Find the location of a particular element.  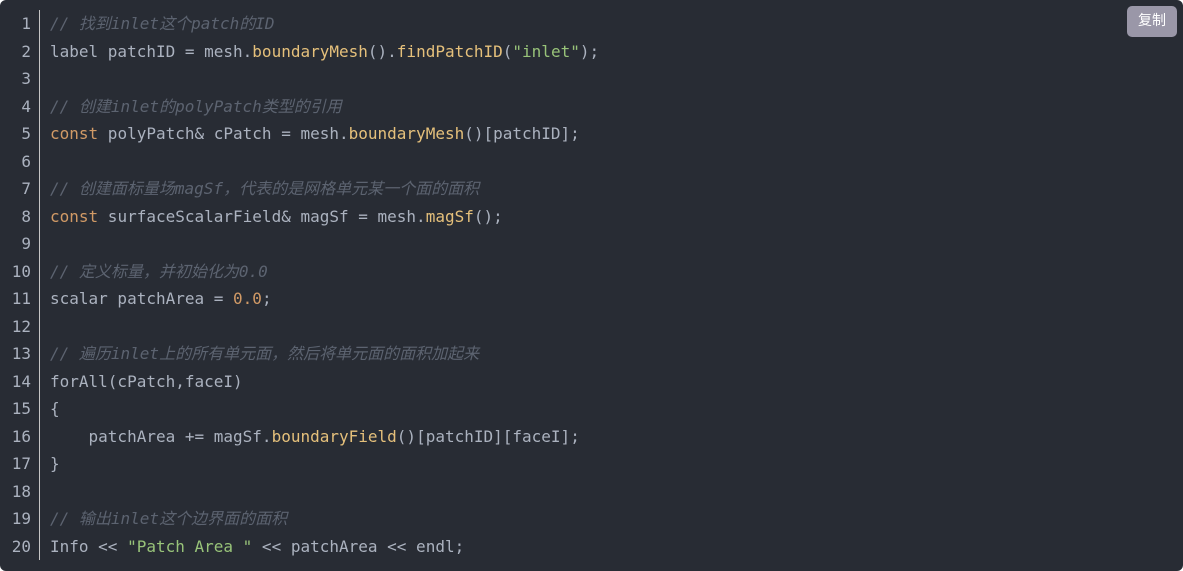

token-comment: // 遍历inlet上的所有单元面，然后将单元面的面积加起来 is located at coordinates (265, 353).